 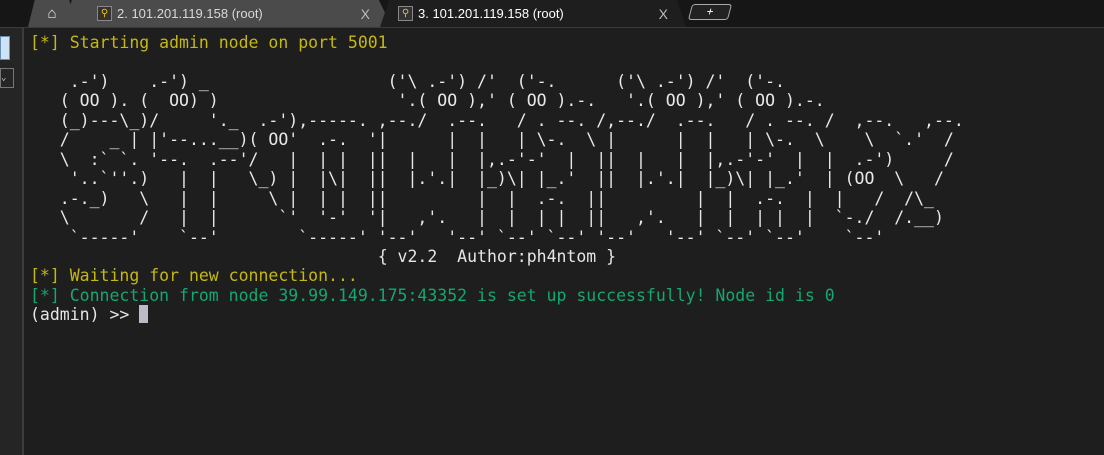 I want to click on version-line: { v2.2 Author:ph4ntom }, so click(x=497, y=256).